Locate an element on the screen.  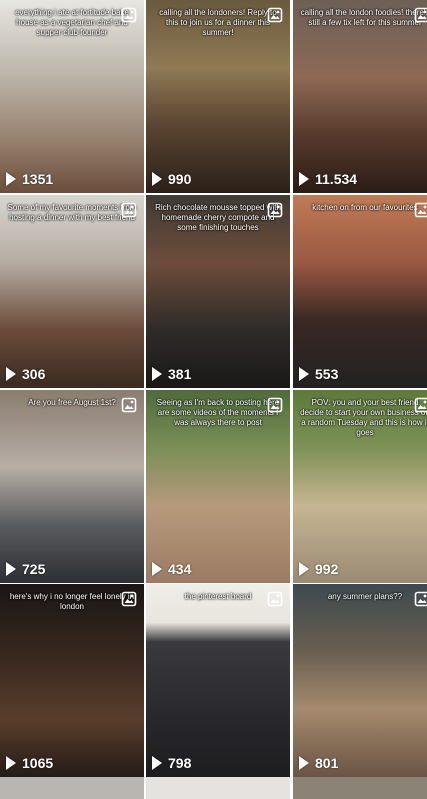
reel-caption: the pinterest board is located at coordinates (218, 596).